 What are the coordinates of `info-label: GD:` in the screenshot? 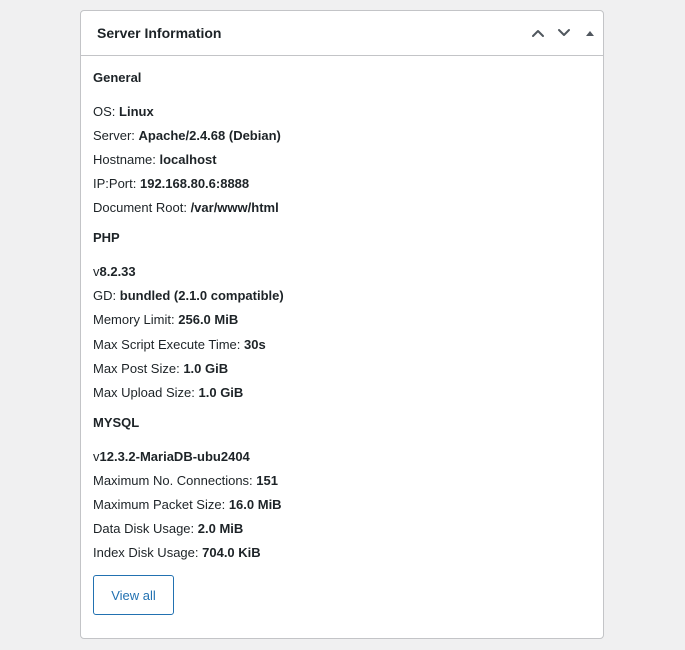 It's located at (105, 295).